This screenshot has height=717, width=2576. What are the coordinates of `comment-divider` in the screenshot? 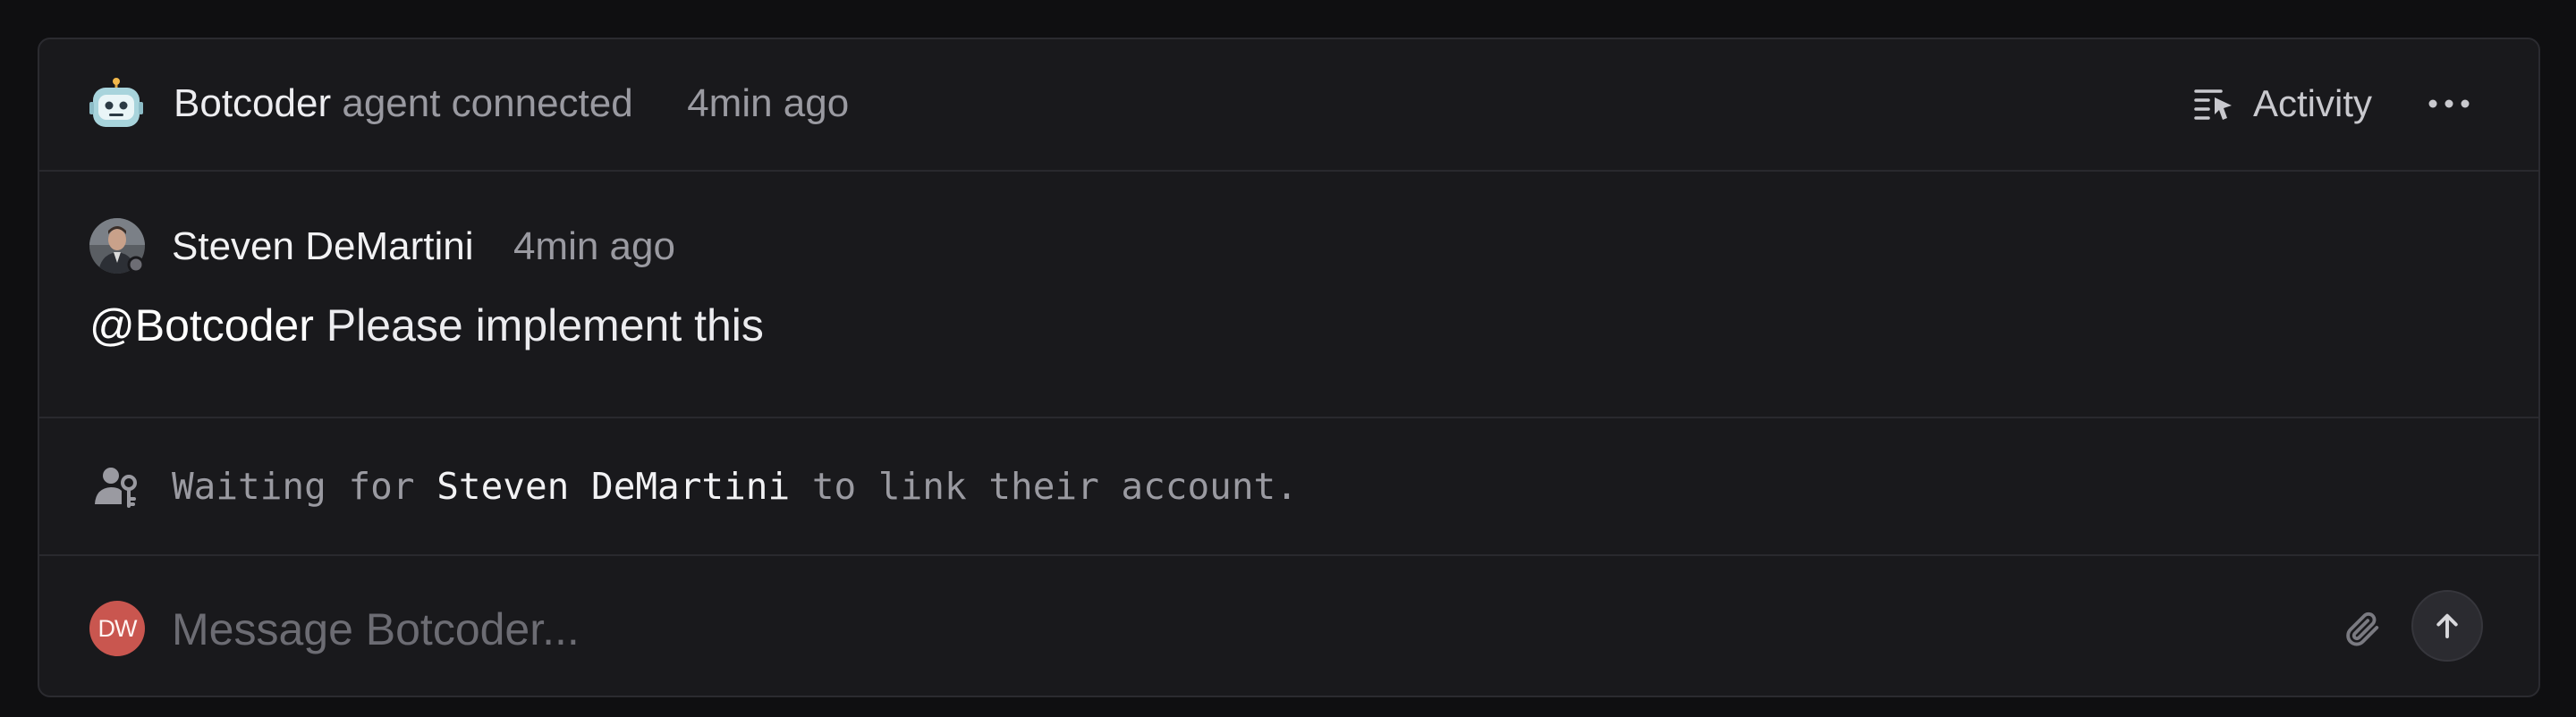 It's located at (1288, 417).